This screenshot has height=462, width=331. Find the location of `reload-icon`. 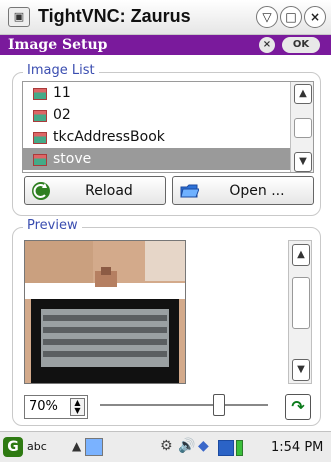

reload-icon is located at coordinates (41, 191).